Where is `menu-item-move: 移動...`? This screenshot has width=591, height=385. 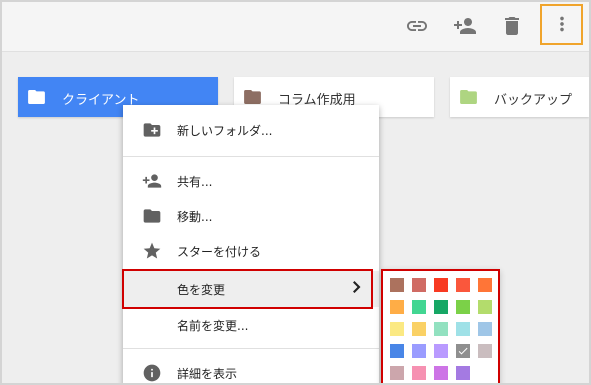 menu-item-move: 移動... is located at coordinates (251, 216).